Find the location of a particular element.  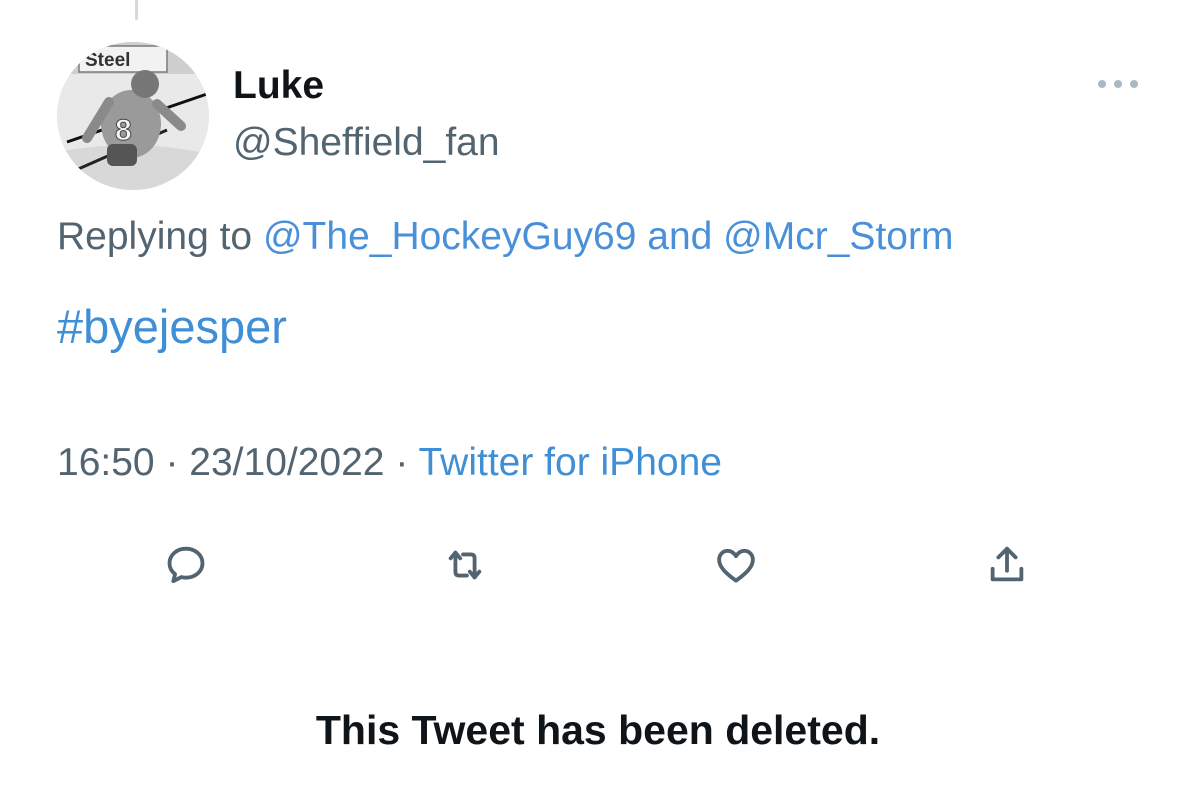

avatar-hockey-player-image: Steel 8 is located at coordinates (133, 116).